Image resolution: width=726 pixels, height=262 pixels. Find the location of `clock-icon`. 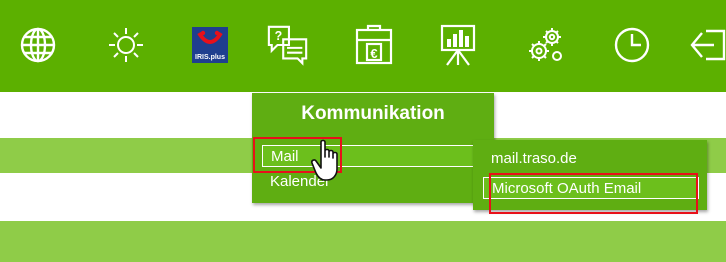

clock-icon is located at coordinates (632, 45).